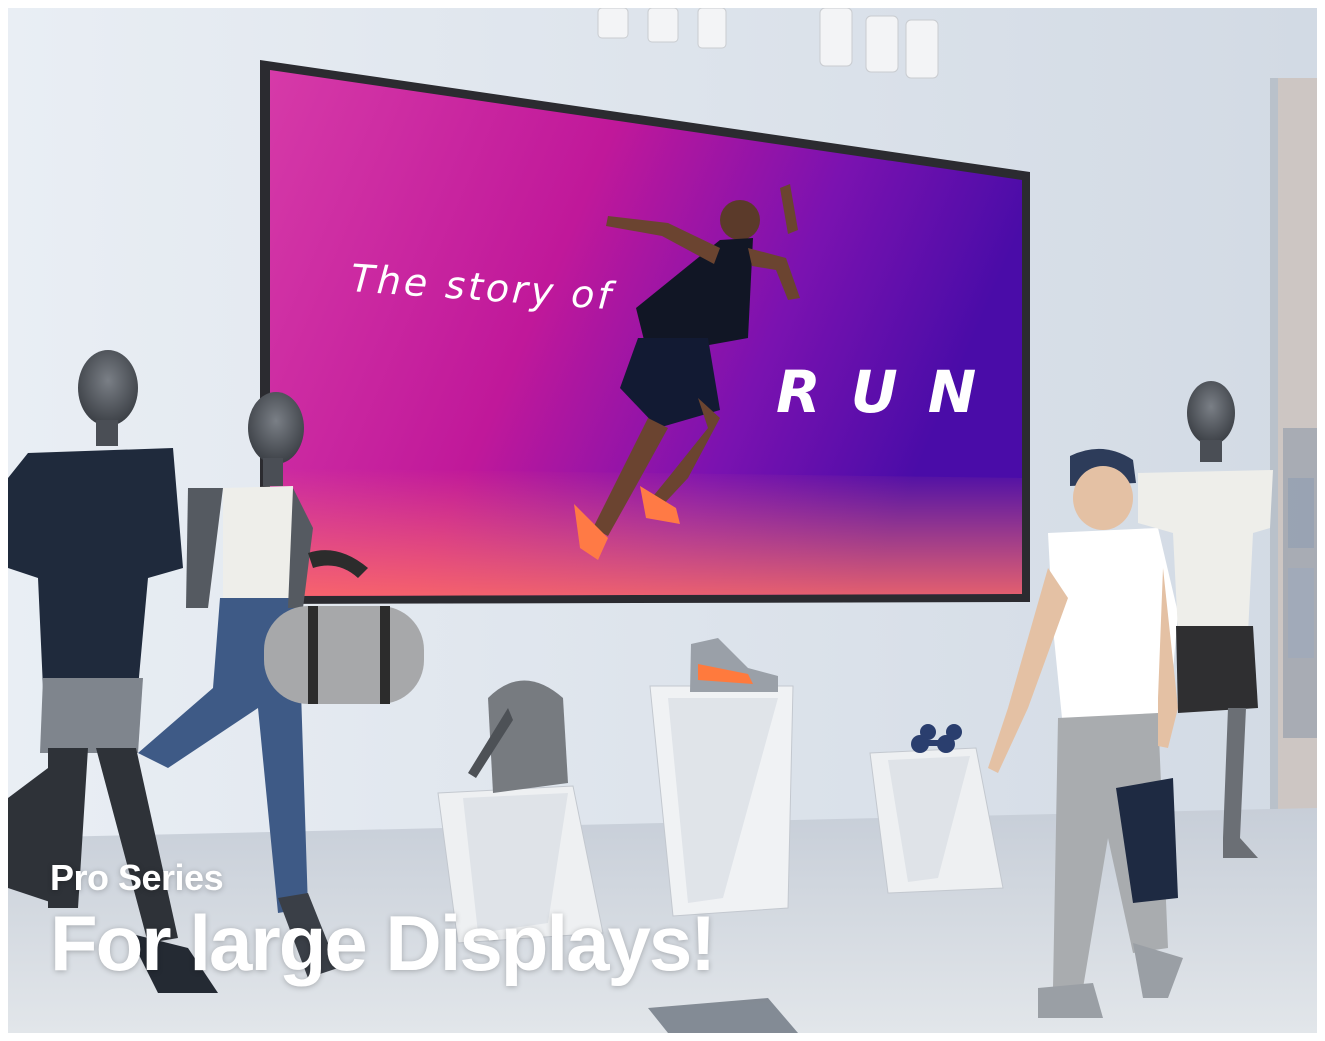 Image resolution: width=1325 pixels, height=1041 pixels. I want to click on caption-title: For large Displays!, so click(383, 943).